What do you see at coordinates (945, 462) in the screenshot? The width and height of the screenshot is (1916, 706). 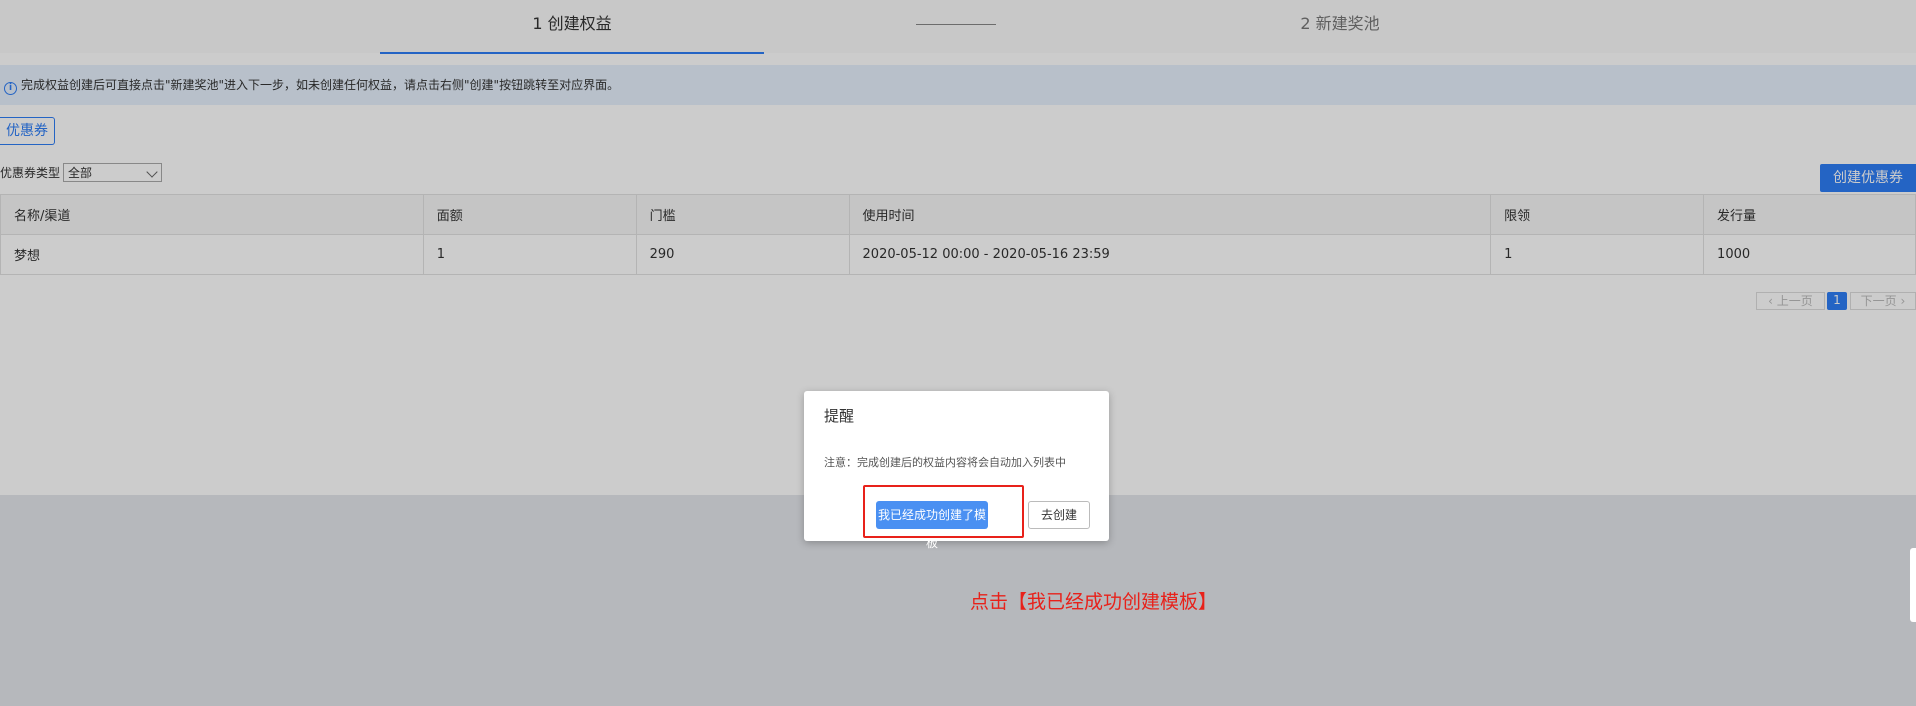 I see `dialog-message: 注意：完成创建后的权益内容将会自动加入列表中` at bounding box center [945, 462].